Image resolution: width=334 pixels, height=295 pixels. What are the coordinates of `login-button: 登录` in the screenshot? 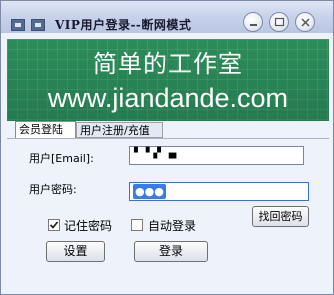 It's located at (171, 251).